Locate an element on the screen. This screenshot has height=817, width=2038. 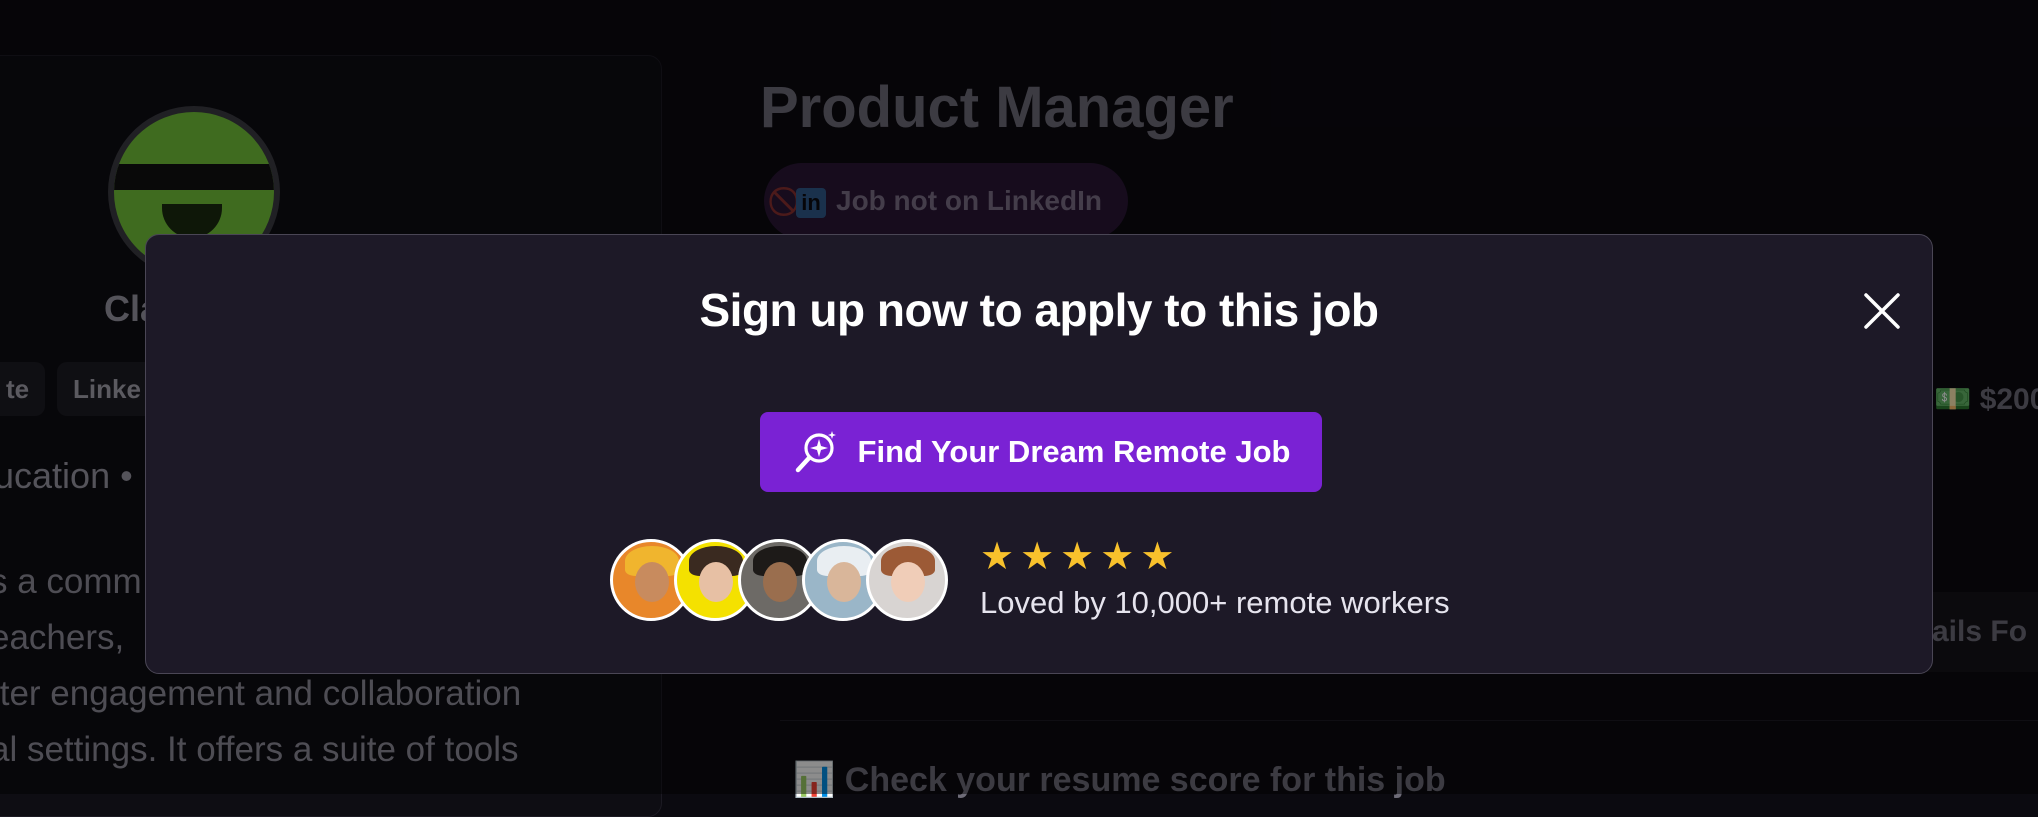
social-proof-text: Loved by 10,000+ remote workers is located at coordinates (1215, 602).